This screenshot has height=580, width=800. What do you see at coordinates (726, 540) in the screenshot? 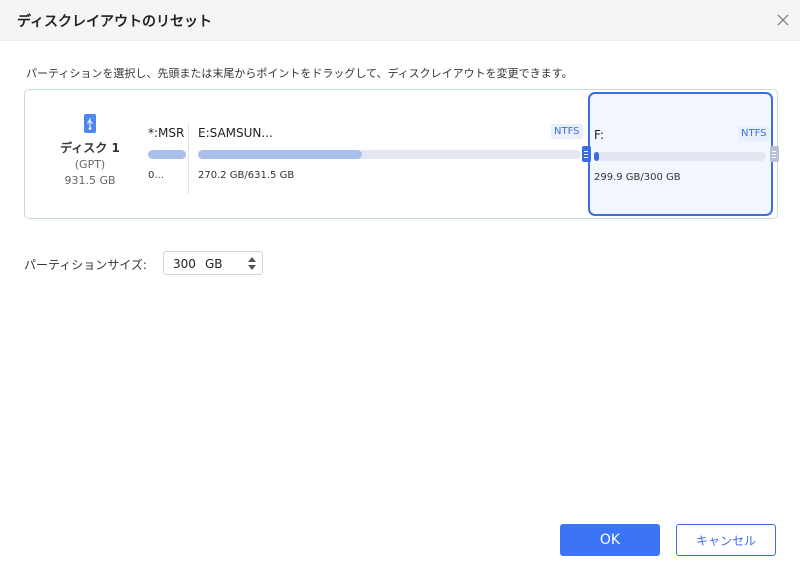
I see `cancel-button: キャンセル` at bounding box center [726, 540].